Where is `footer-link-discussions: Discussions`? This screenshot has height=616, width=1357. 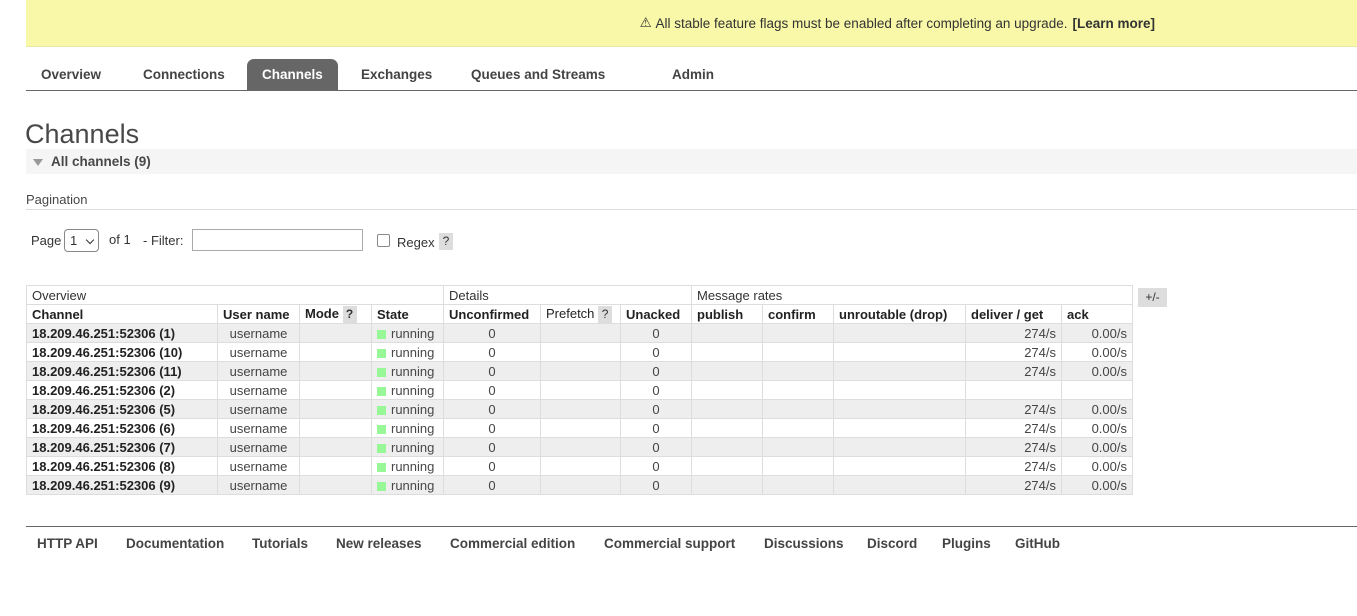 footer-link-discussions: Discussions is located at coordinates (804, 543).